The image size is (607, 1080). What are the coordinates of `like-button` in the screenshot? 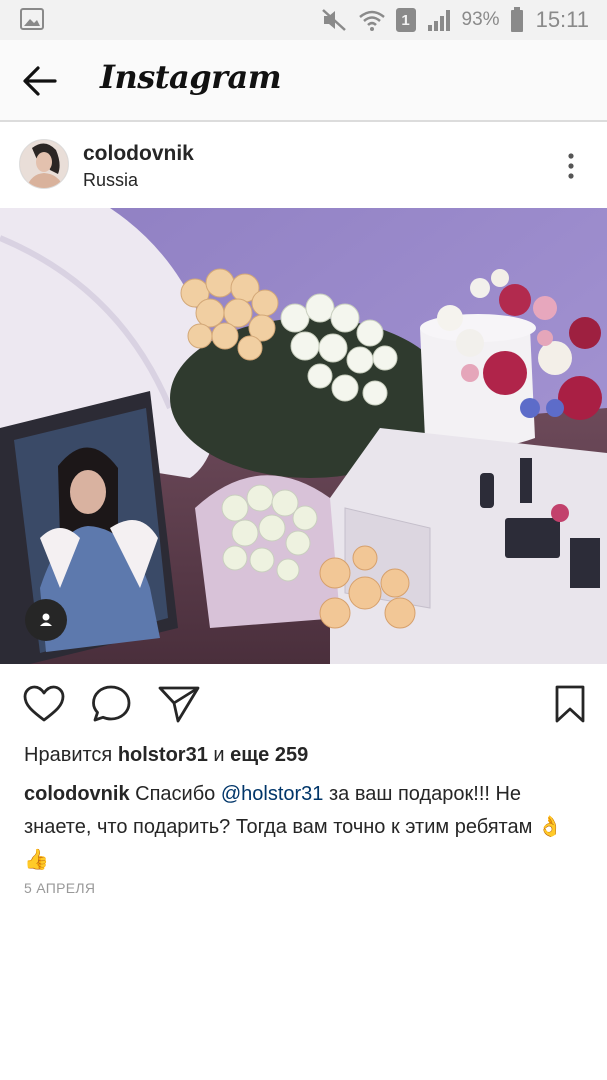 It's located at (44, 704).